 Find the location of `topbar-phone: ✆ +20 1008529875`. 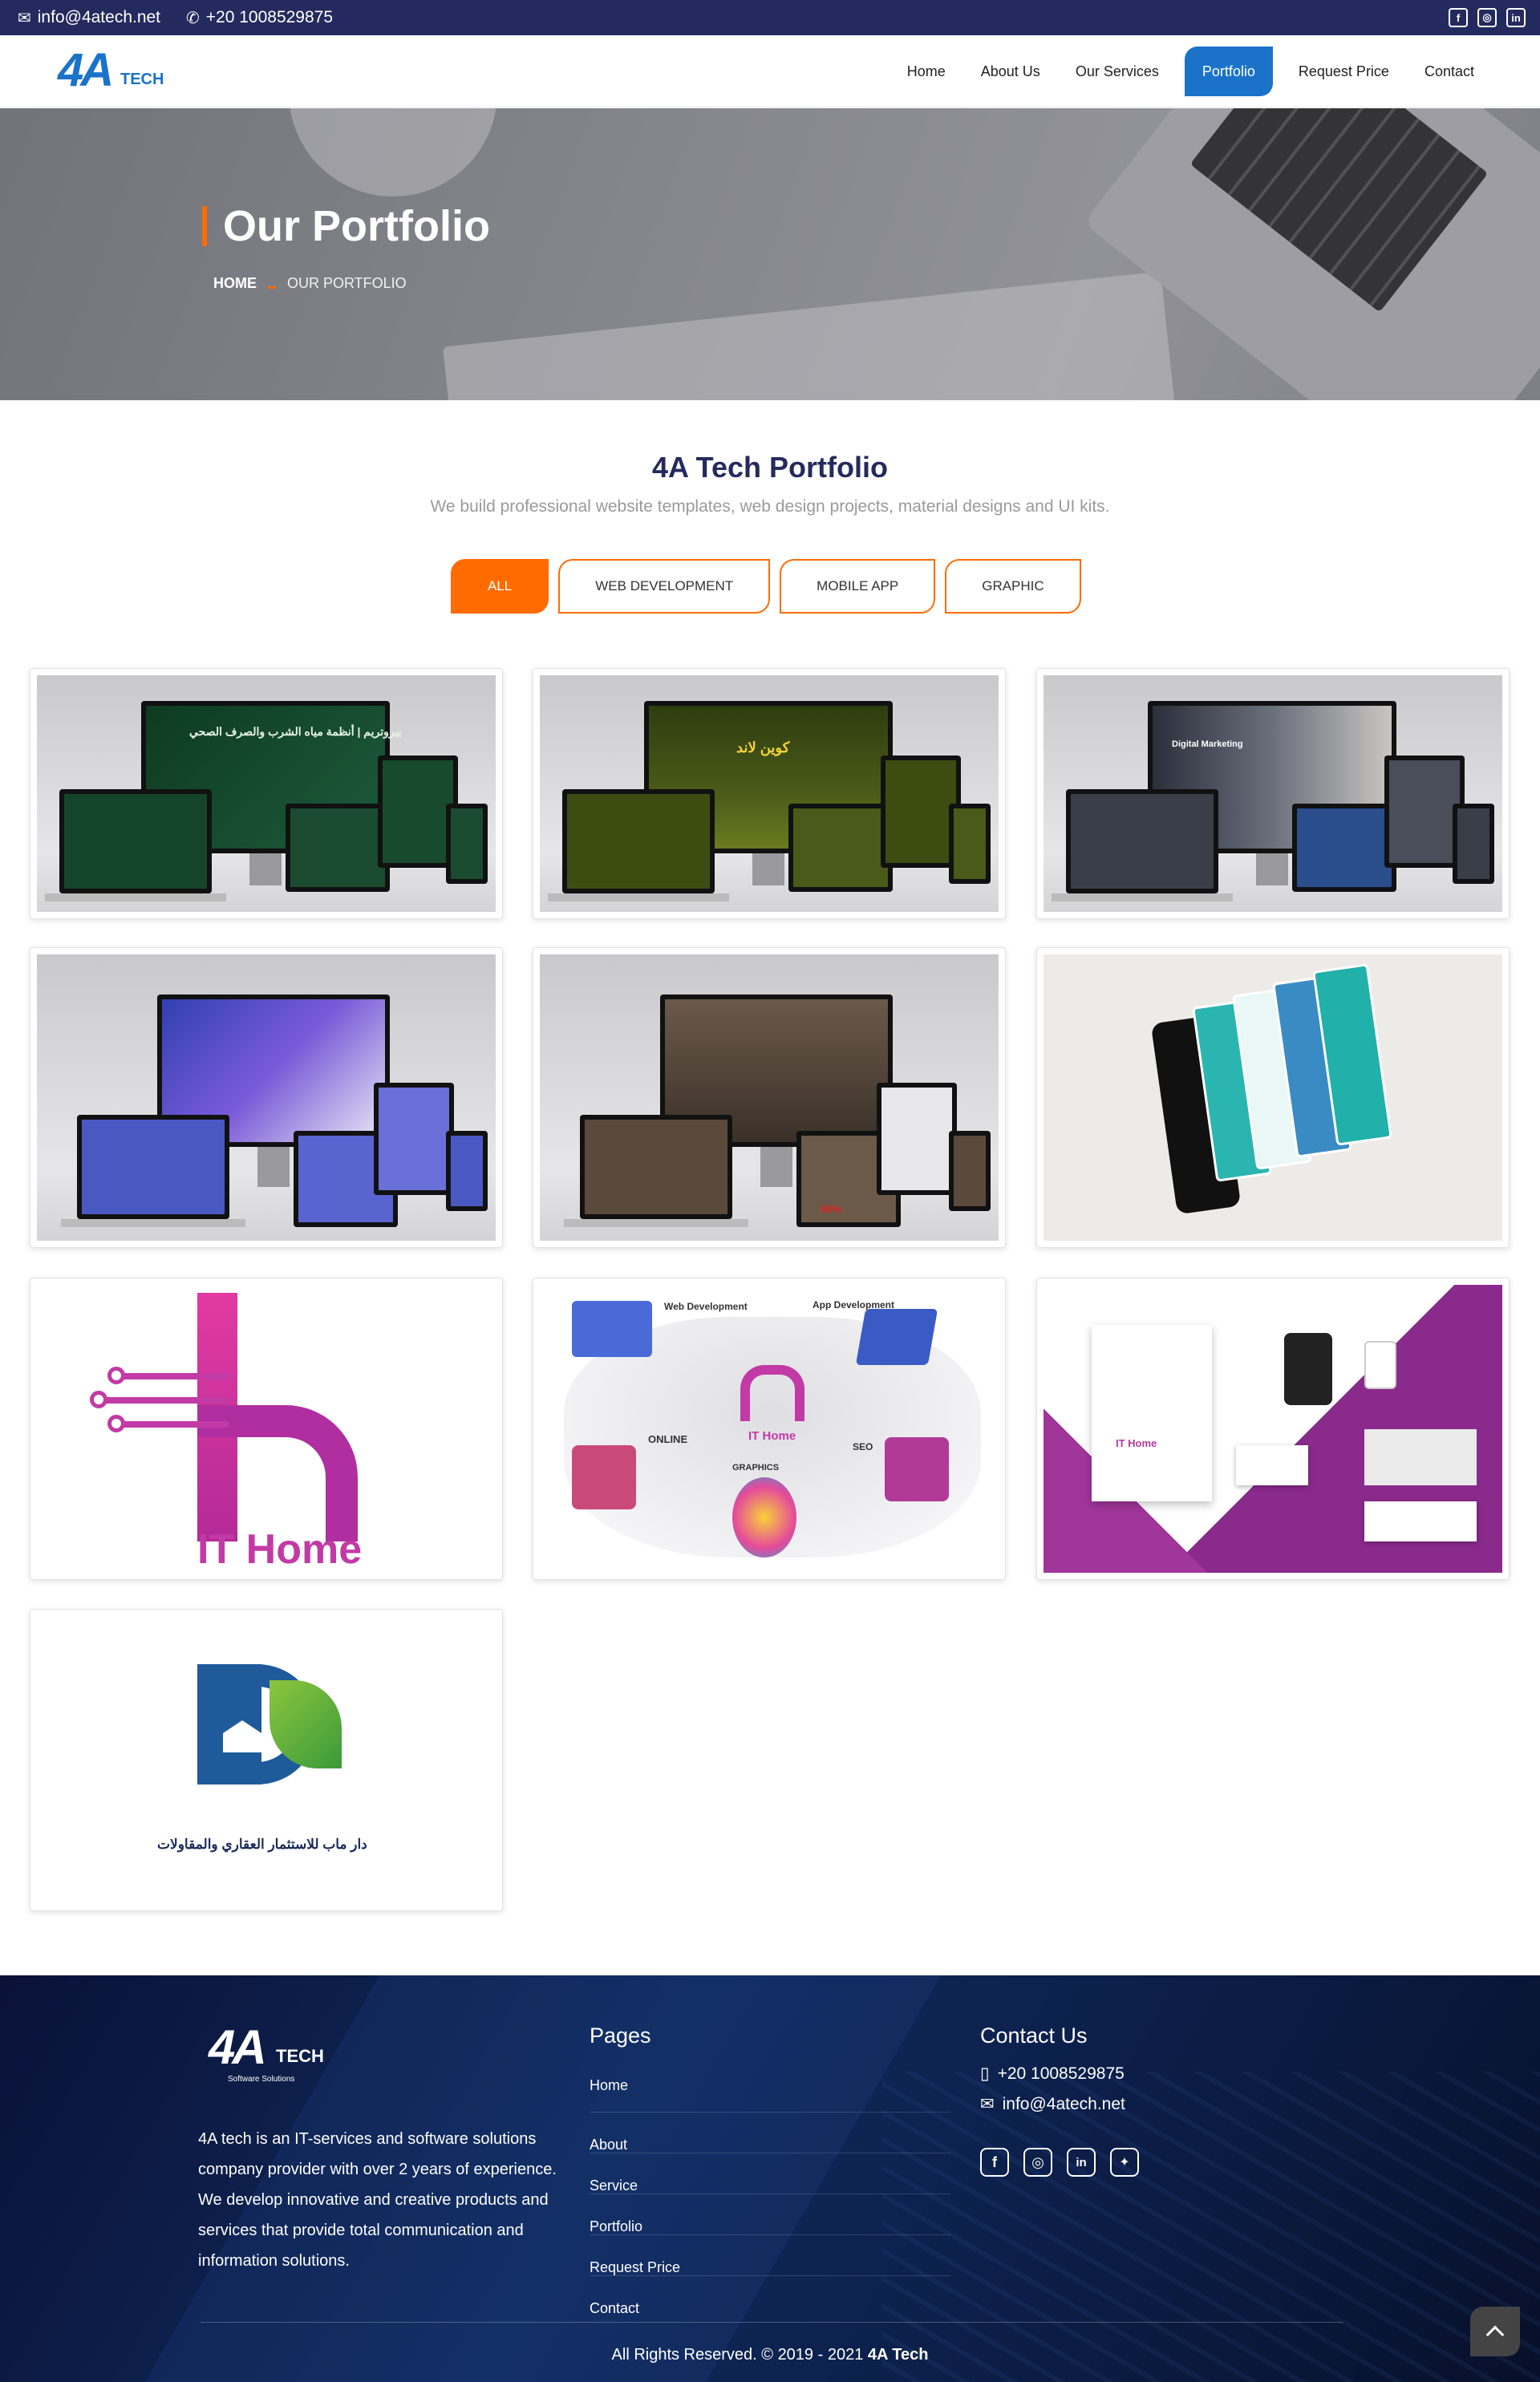

topbar-phone: ✆ +20 1008529875 is located at coordinates (259, 17).